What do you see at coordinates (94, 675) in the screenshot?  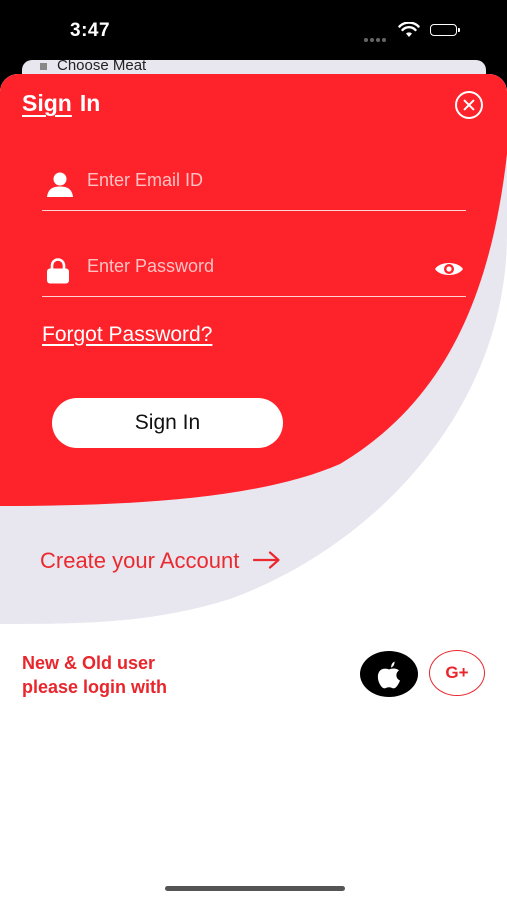 I see `social-login-text: New & Old user please login with` at bounding box center [94, 675].